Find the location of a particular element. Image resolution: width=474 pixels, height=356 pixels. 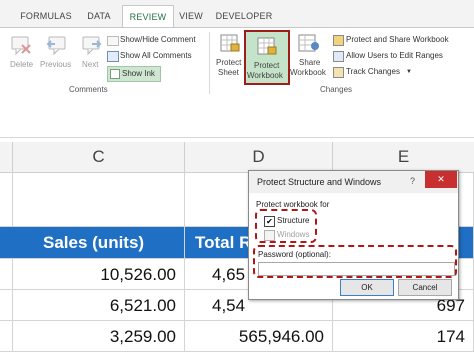

formula-bar-area is located at coordinates (237, 118).